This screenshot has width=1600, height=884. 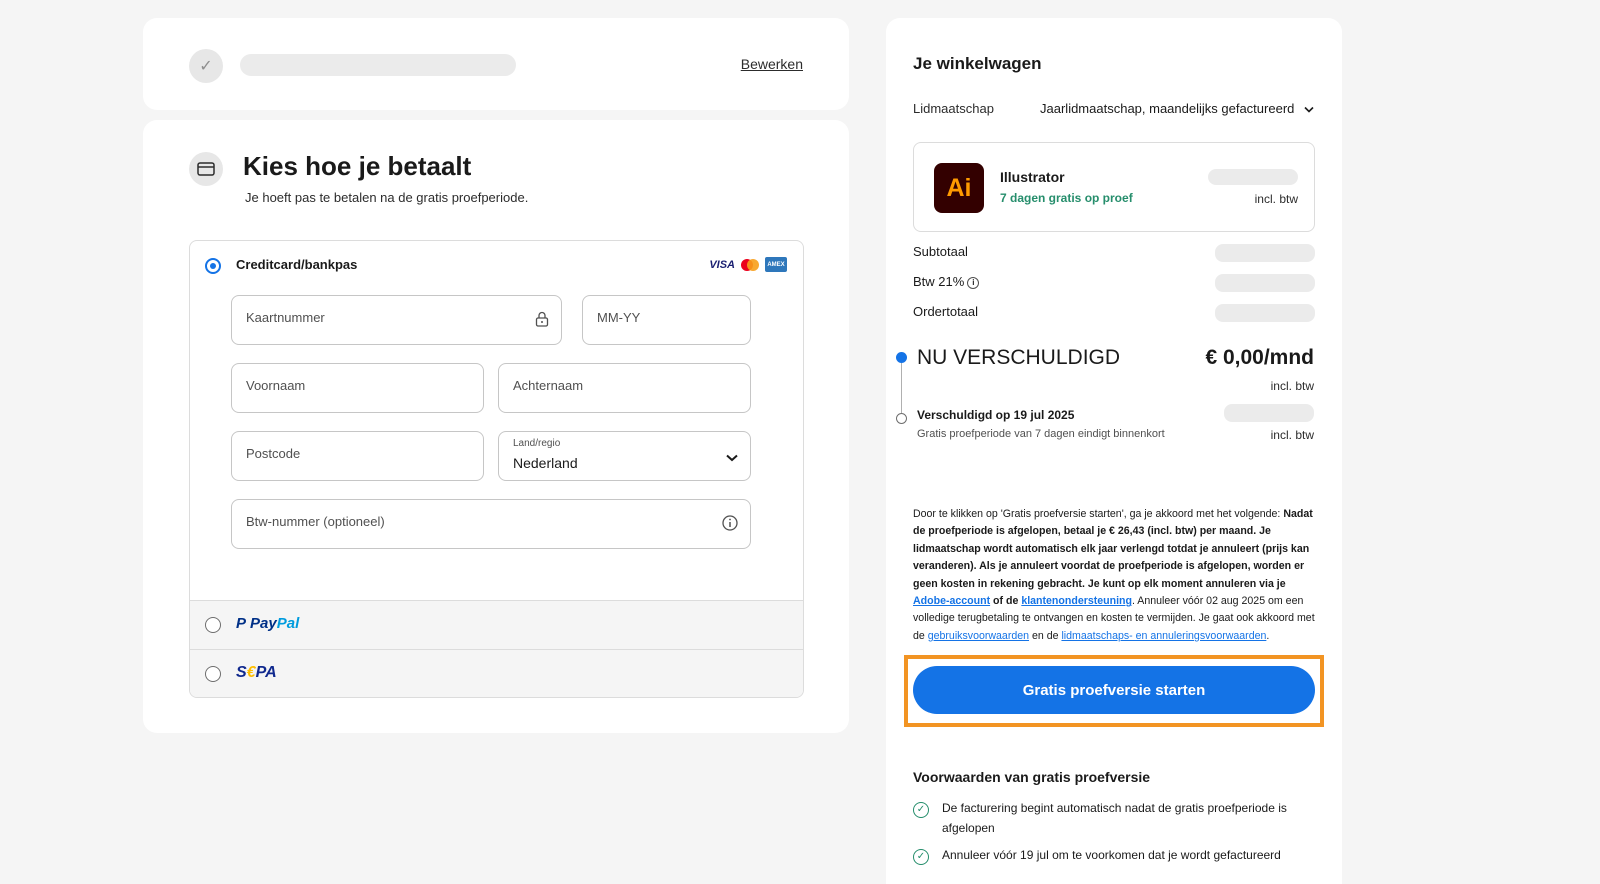 I want to click on paypal-logo: P PayPal, so click(x=268, y=623).